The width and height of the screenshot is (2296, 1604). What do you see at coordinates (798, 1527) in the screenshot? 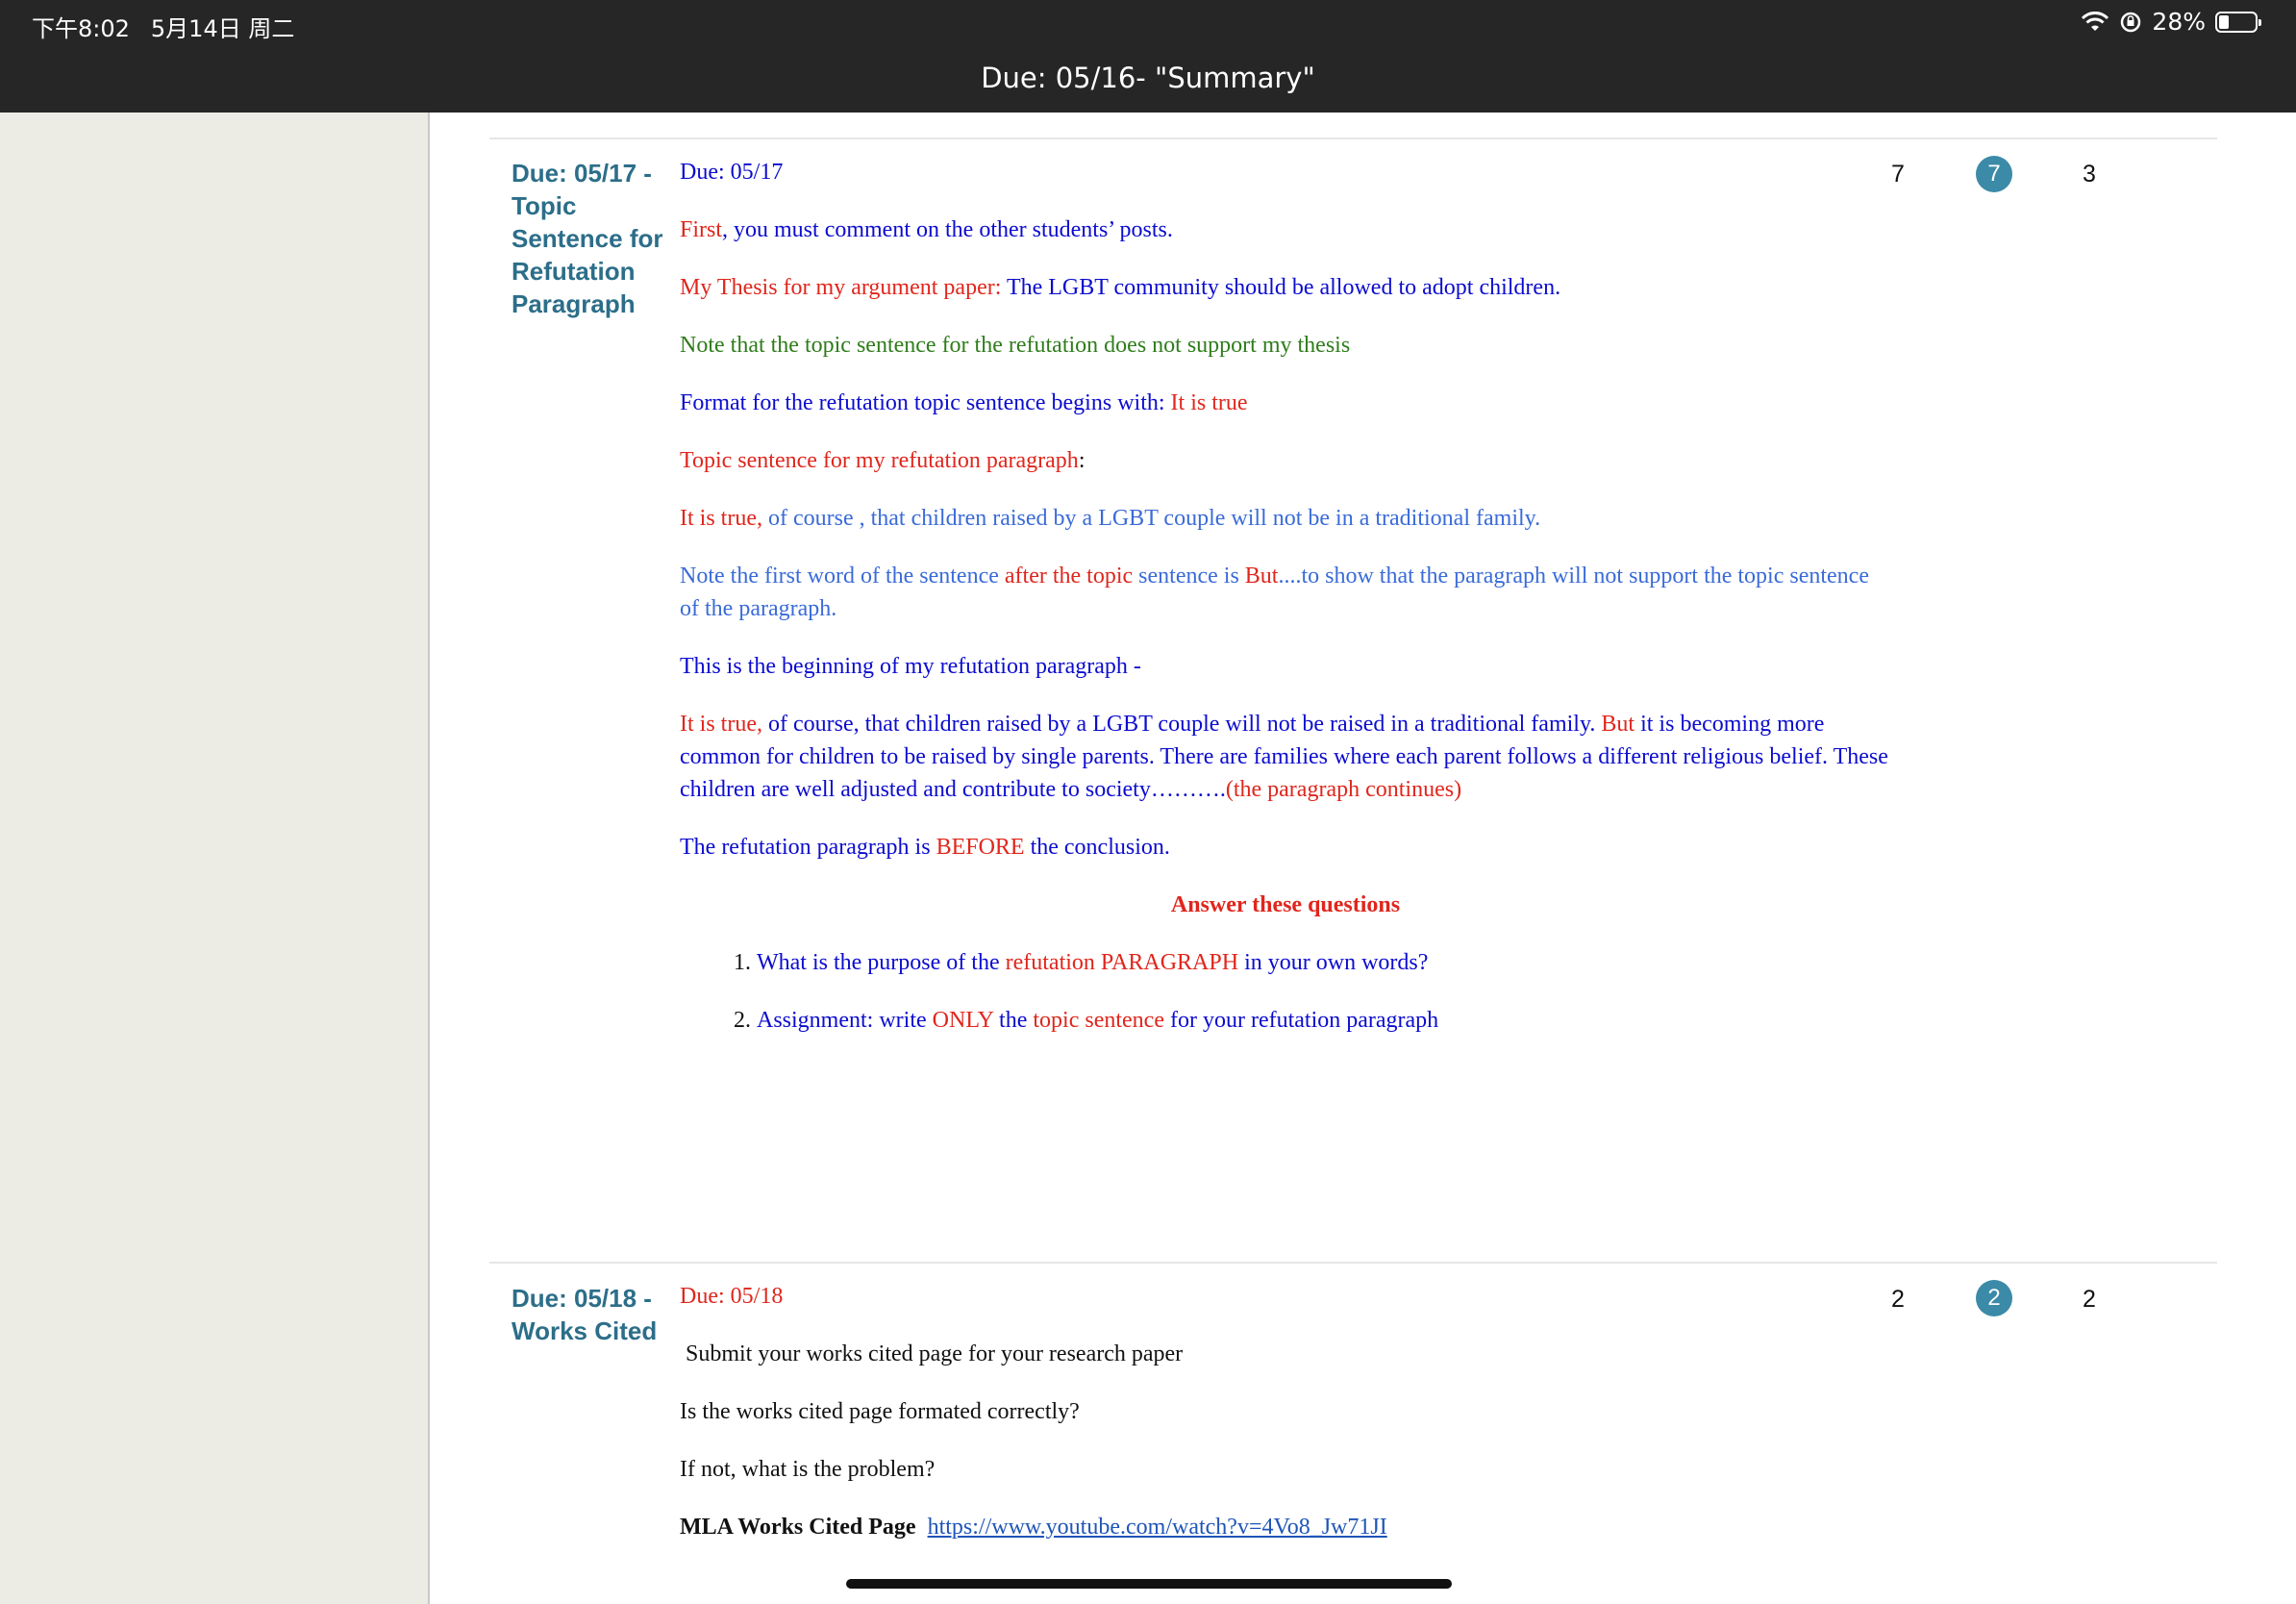
I see `text-span: MLA Works Cited Page` at bounding box center [798, 1527].